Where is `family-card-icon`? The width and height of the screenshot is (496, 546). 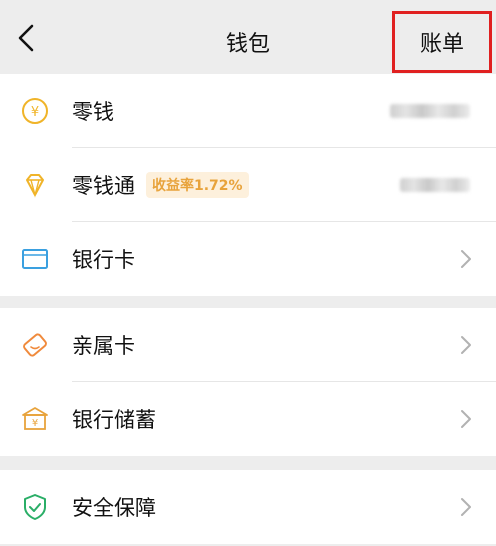 family-card-icon is located at coordinates (35, 345).